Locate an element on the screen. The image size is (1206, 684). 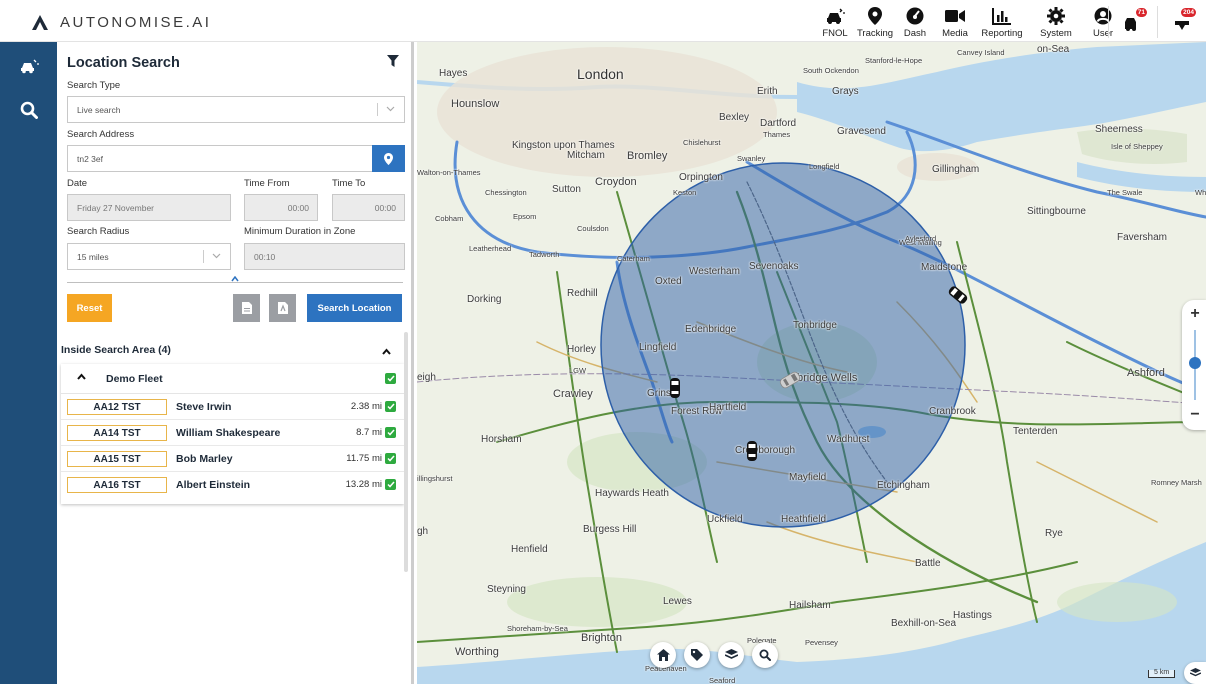
check-icon is located at coordinates (390, 458).